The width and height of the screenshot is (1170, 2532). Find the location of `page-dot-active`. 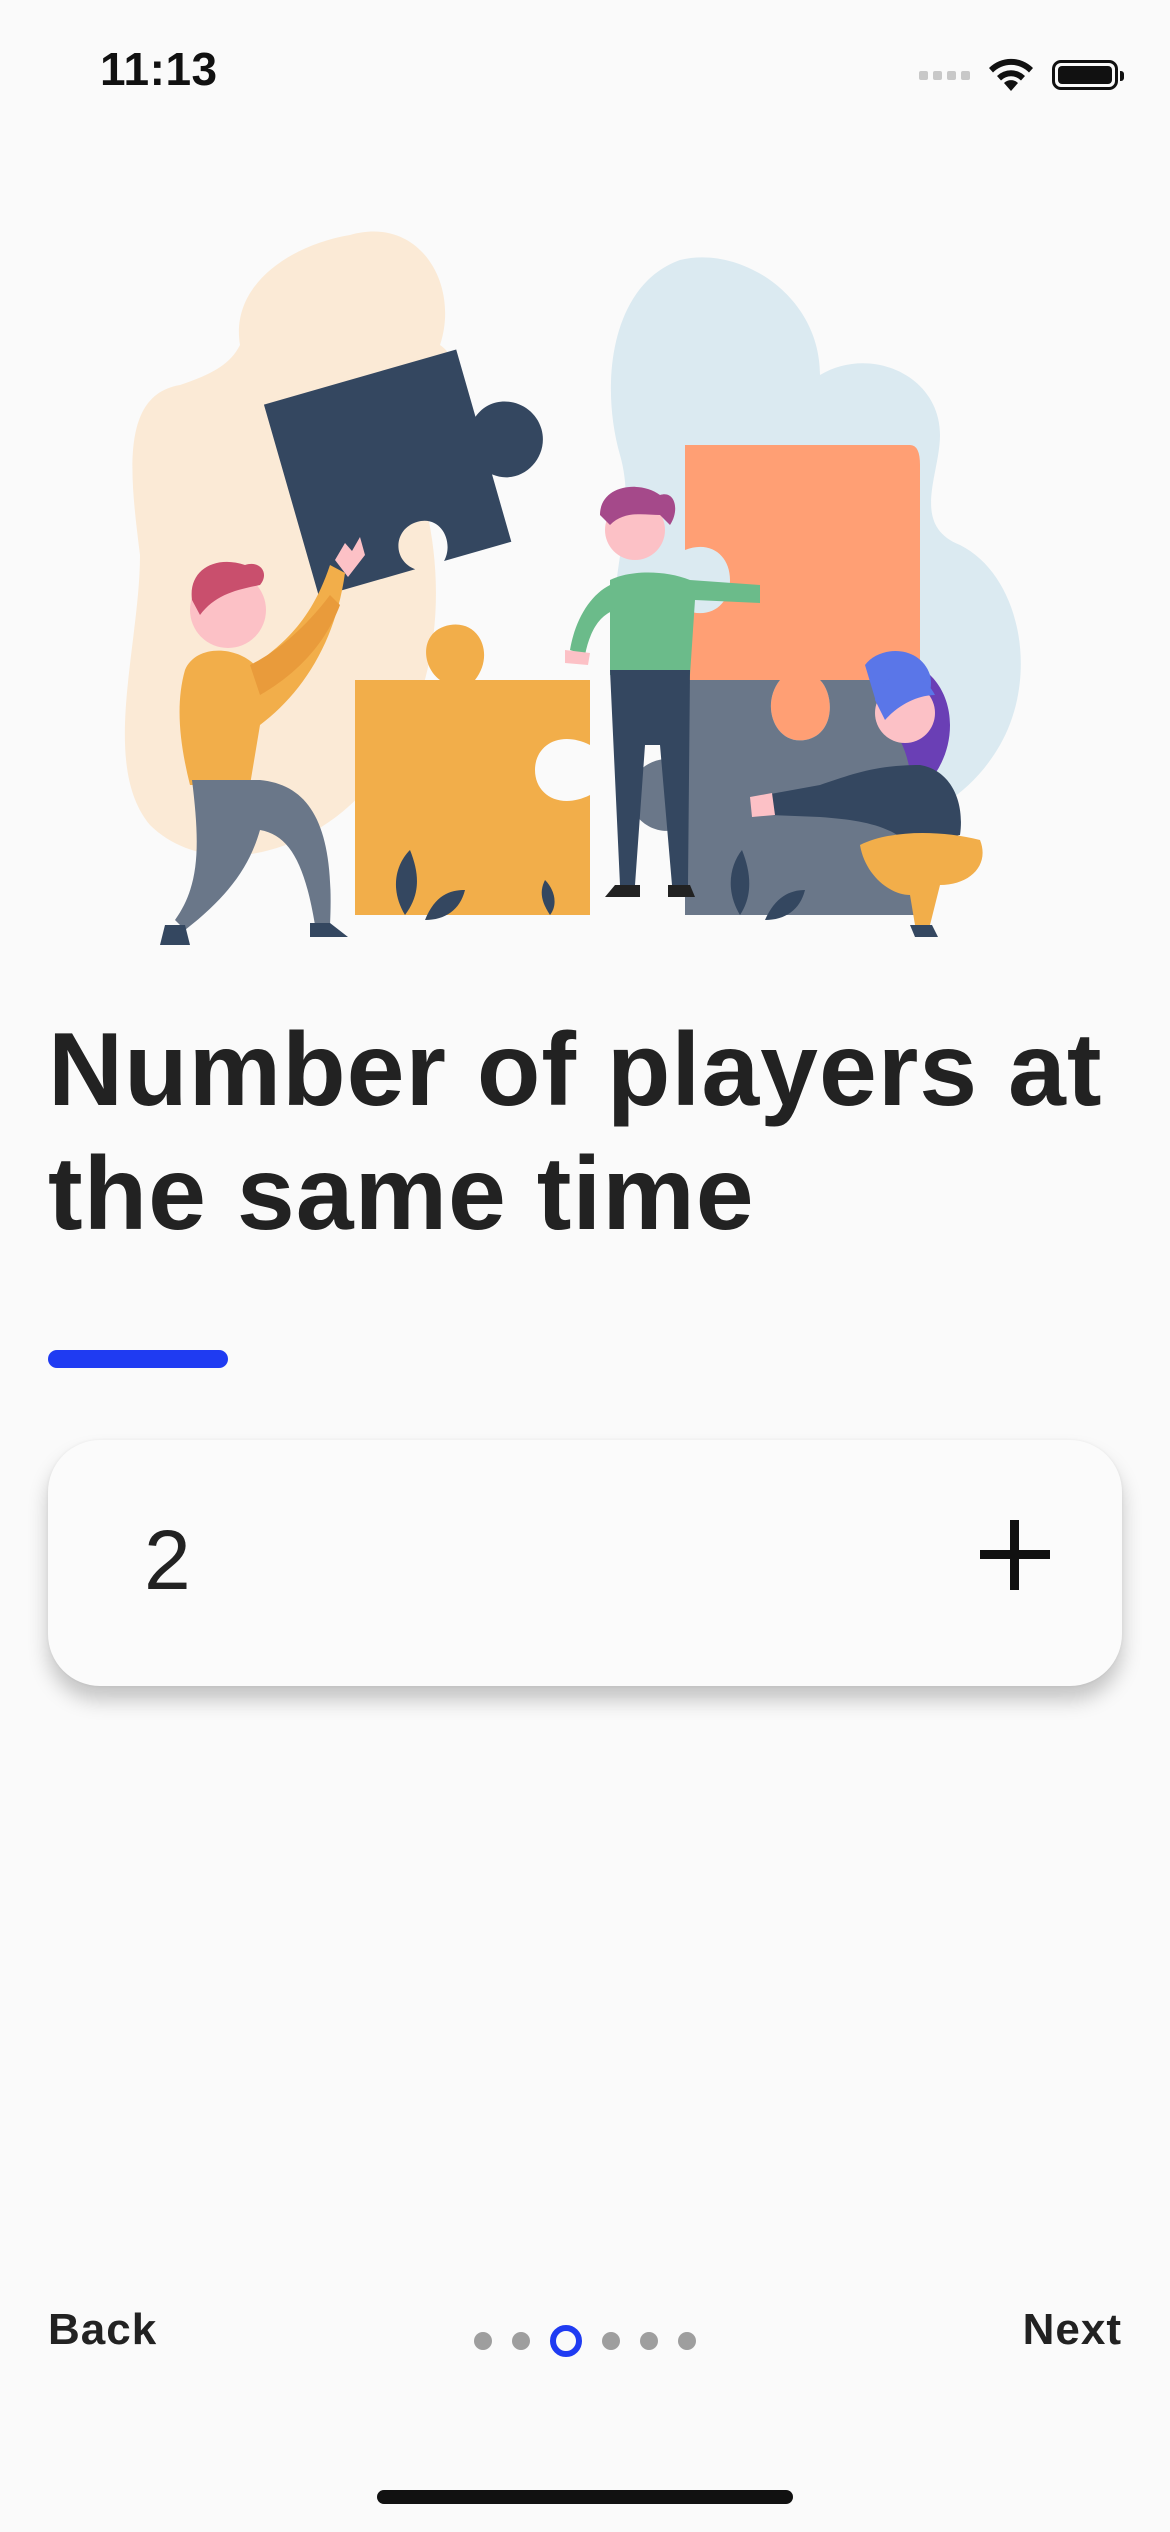

page-dot-active is located at coordinates (566, 2341).